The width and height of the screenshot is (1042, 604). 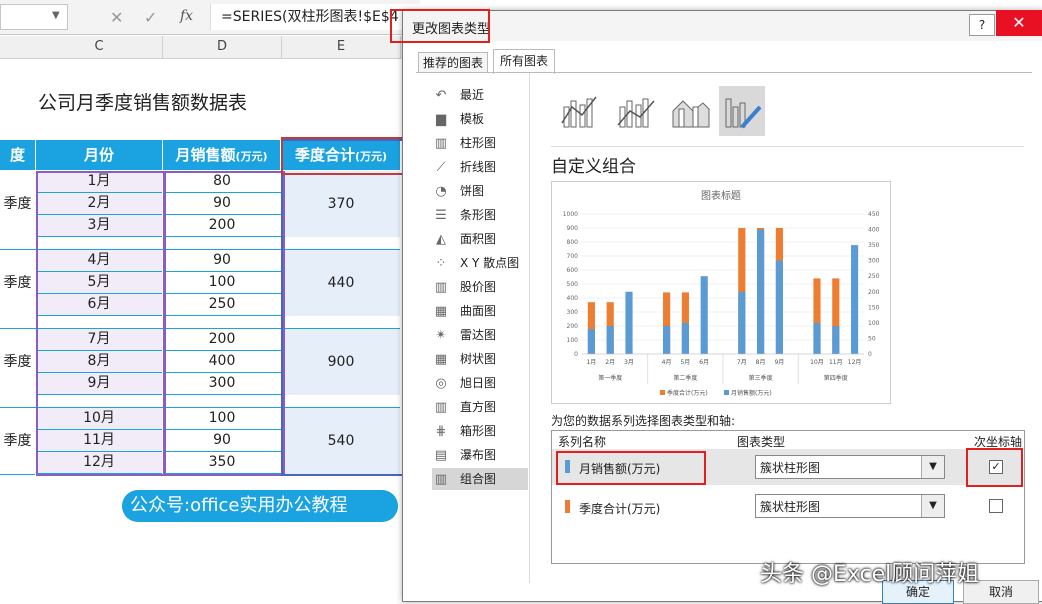 What do you see at coordinates (790, 468) in the screenshot?
I see `chart-type-value-sales: 簇状柱形图` at bounding box center [790, 468].